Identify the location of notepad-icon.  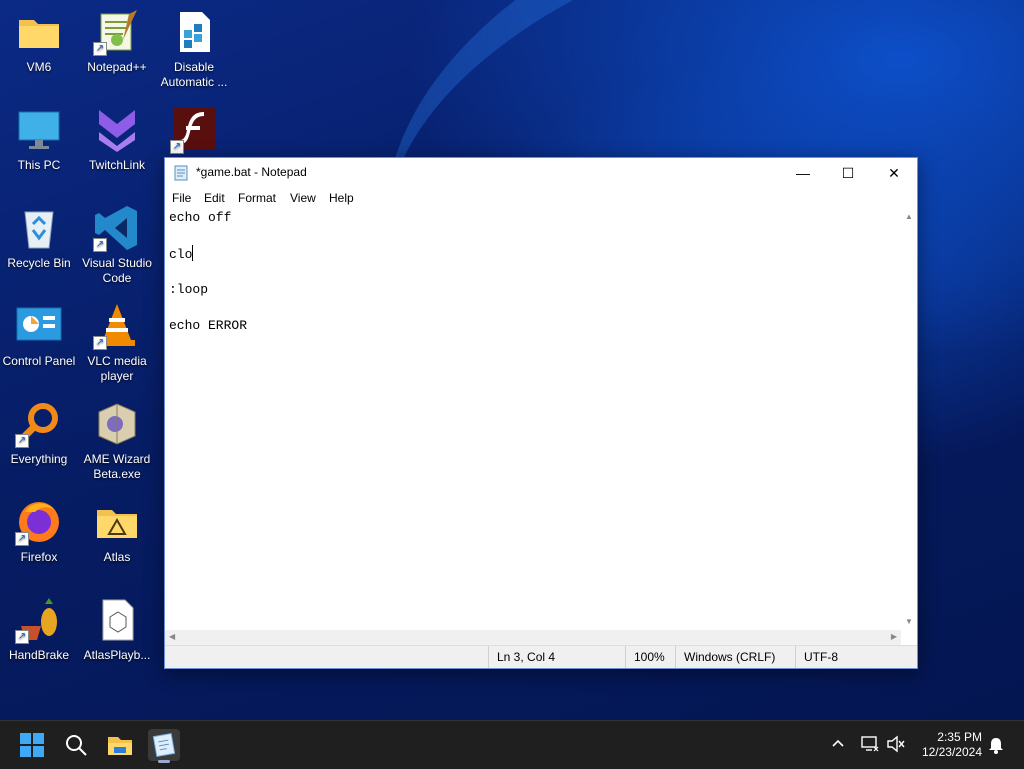
(164, 745).